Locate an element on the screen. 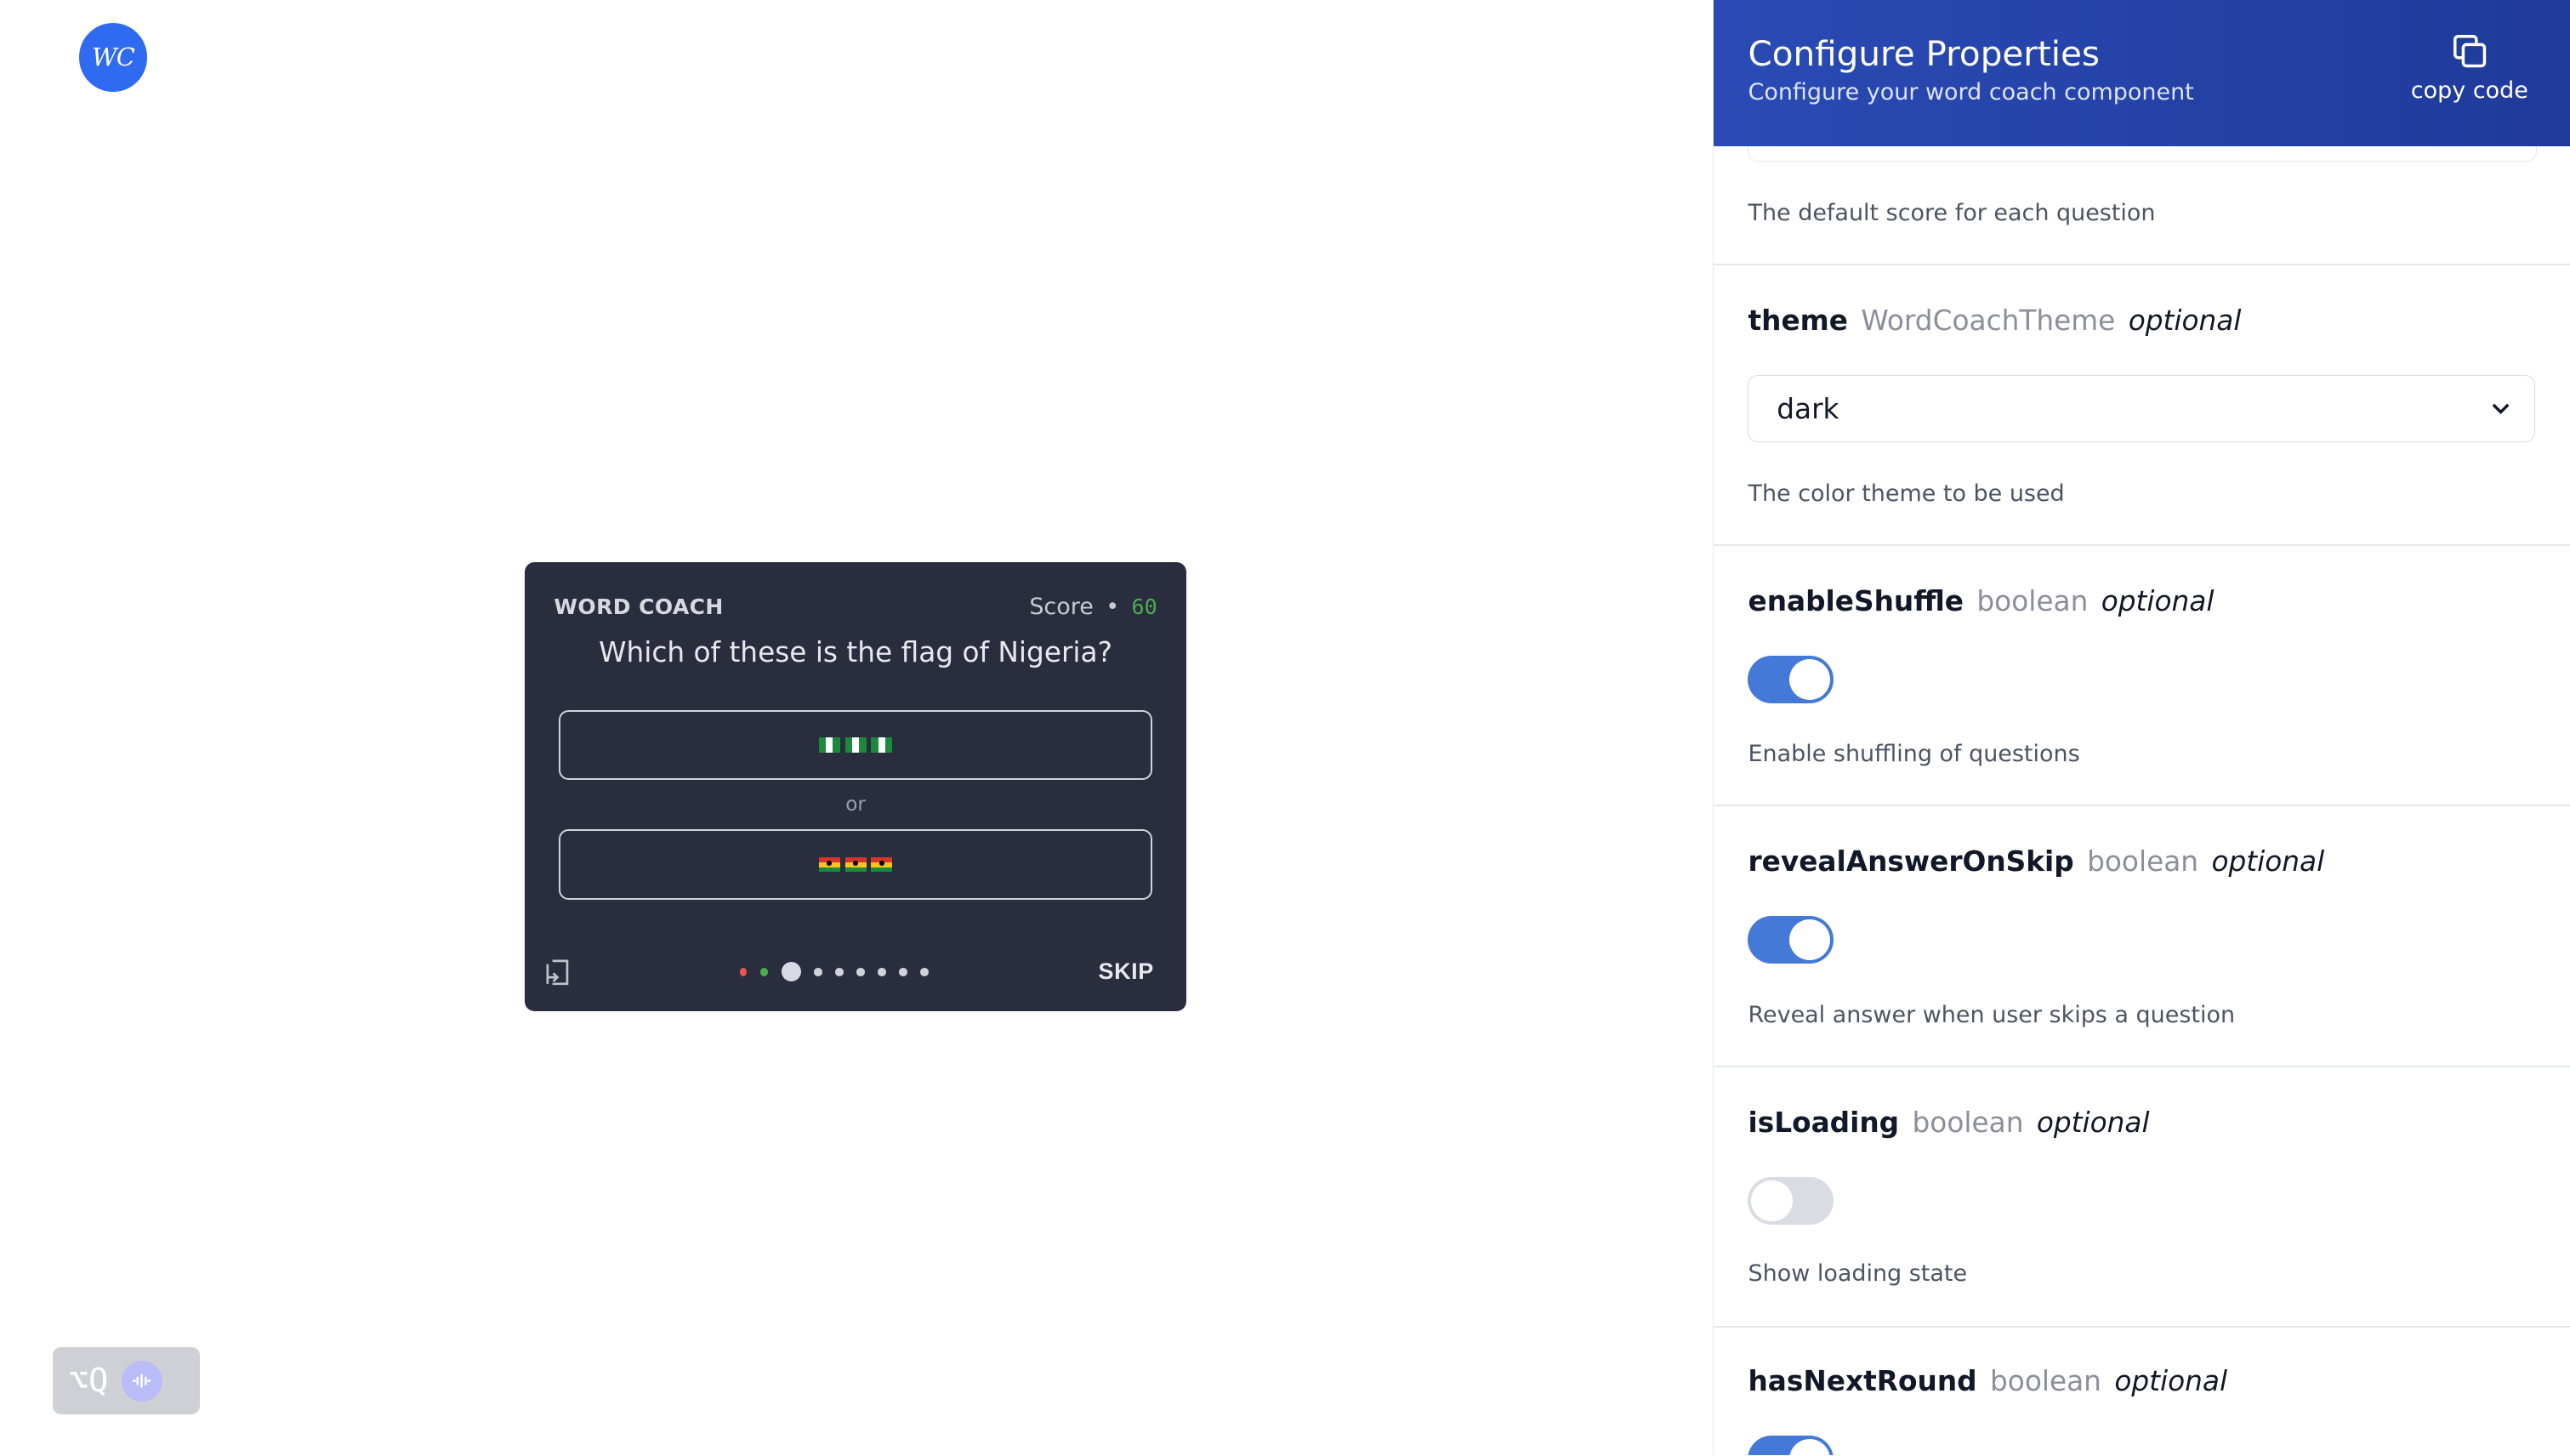 Image resolution: width=2570 pixels, height=1456 pixels. ghana-flag-icon is located at coordinates (855, 864).